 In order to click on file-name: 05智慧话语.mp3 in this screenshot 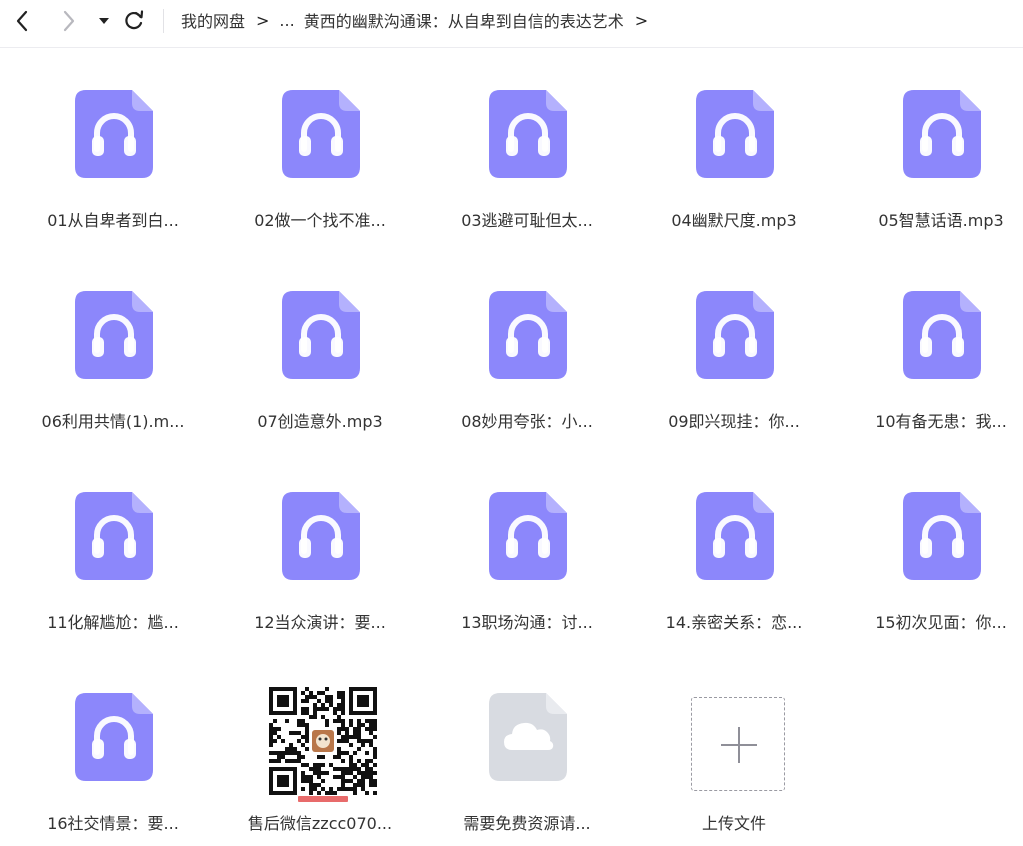, I will do `click(941, 220)`.